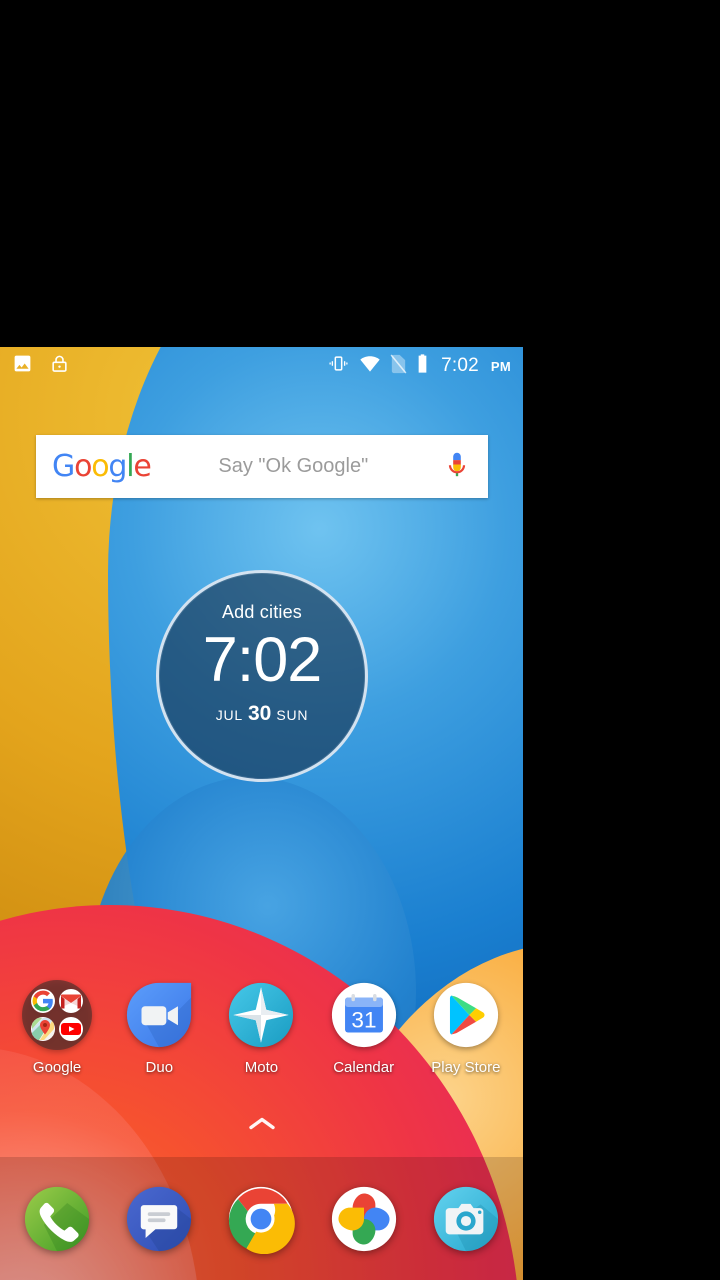 This screenshot has width=720, height=1280. Describe the element at coordinates (63, 466) in the screenshot. I see `google-logo-letter-0: G` at that location.